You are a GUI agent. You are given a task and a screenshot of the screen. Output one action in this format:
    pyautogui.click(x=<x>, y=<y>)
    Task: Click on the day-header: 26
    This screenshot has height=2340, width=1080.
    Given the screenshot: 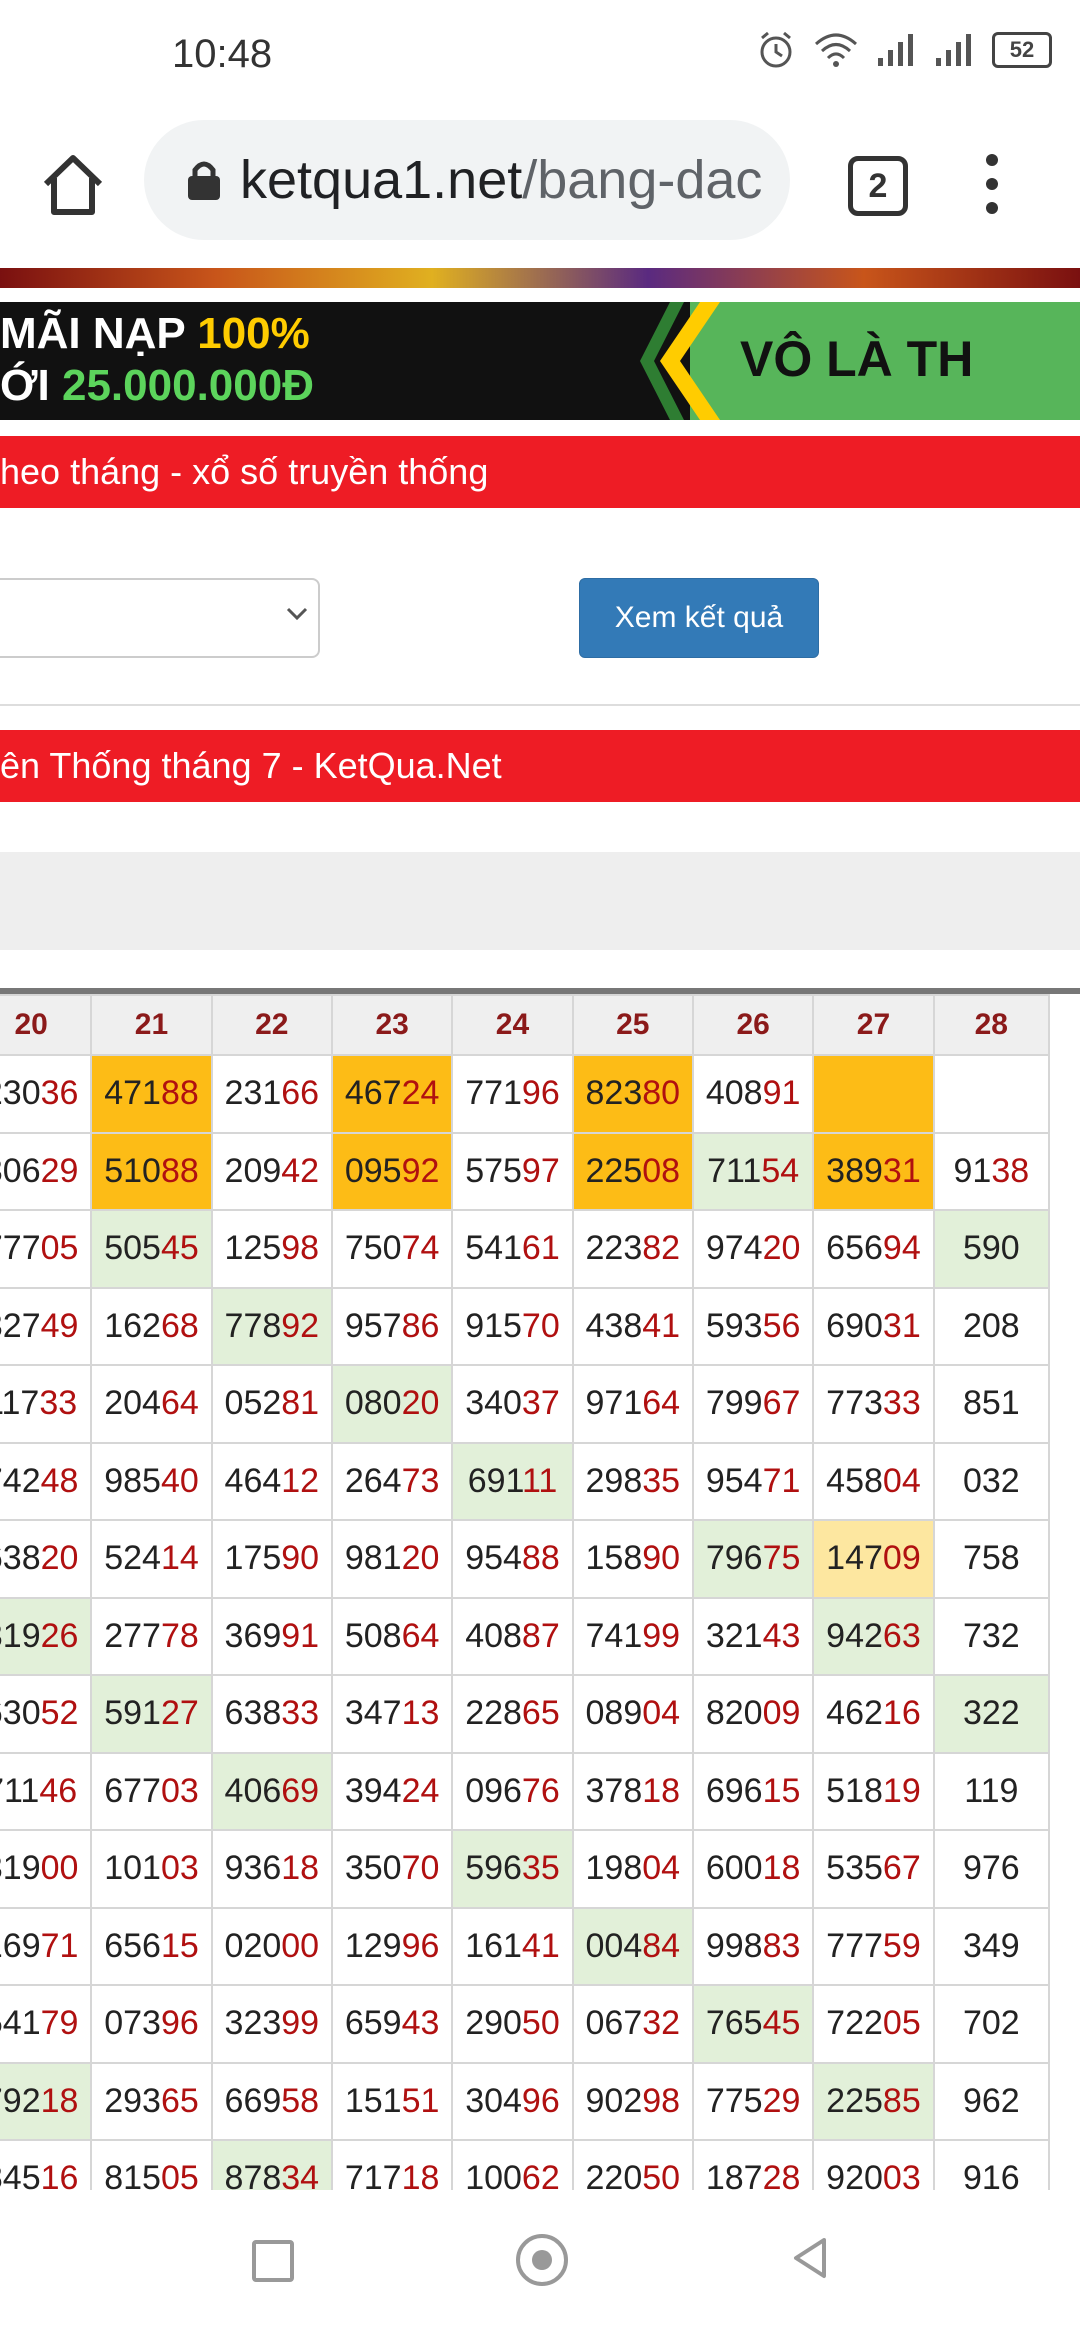 What is the action you would take?
    pyautogui.click(x=753, y=1025)
    